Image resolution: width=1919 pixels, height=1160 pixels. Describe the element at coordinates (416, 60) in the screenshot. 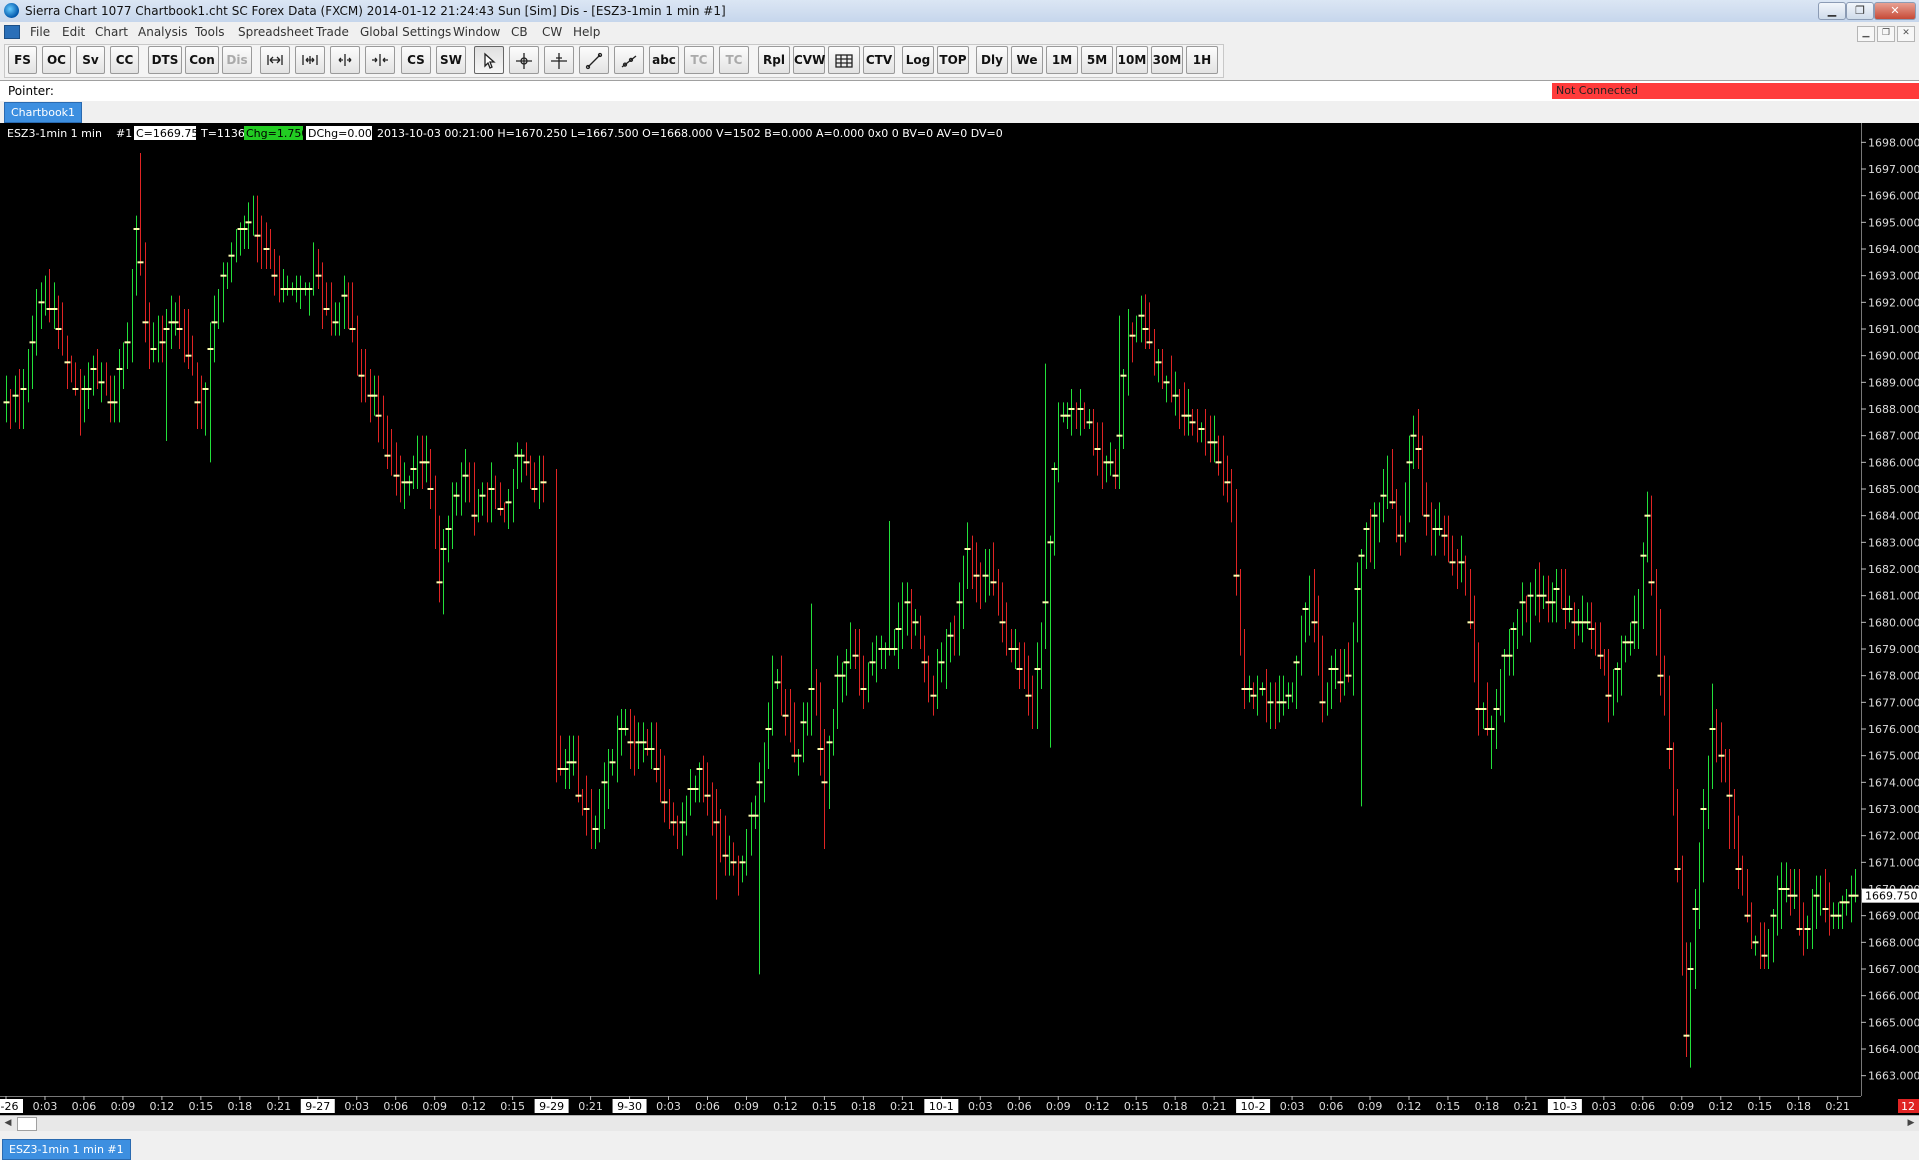

I see `toolbar-button-cs: CS` at that location.